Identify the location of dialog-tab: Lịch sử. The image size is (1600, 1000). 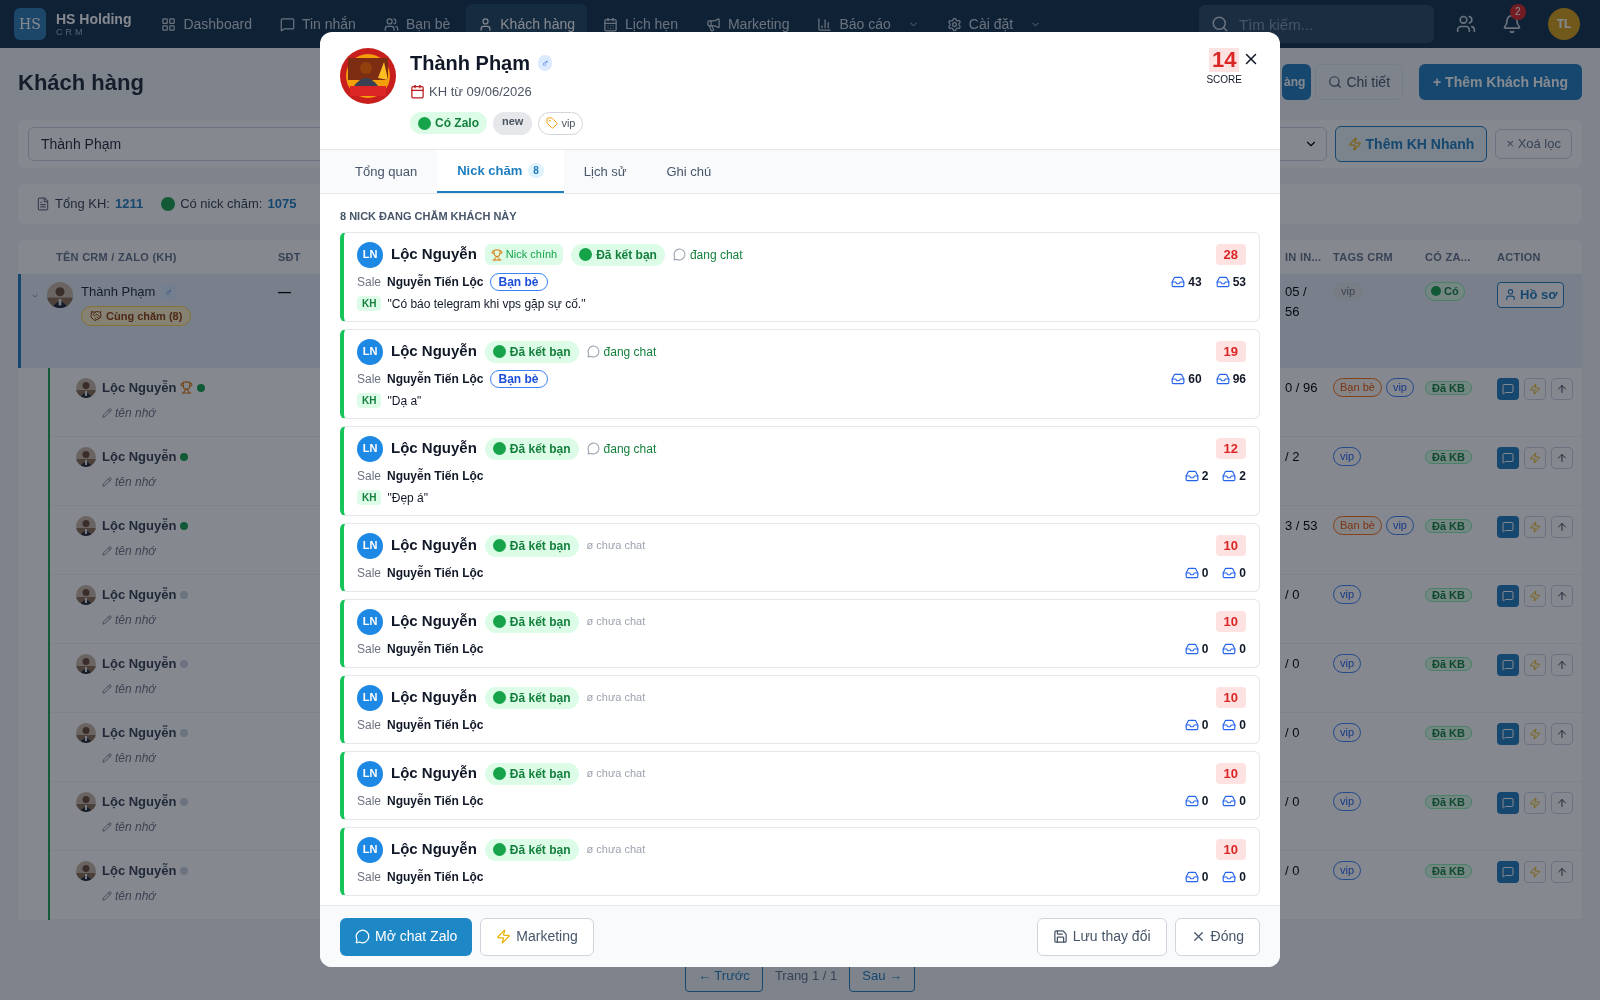
(605, 171).